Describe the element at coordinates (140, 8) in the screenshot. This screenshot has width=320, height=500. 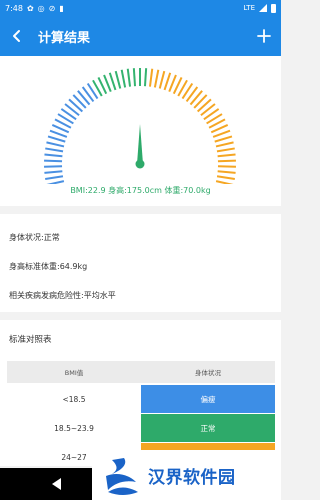
I see `status-bar: 7:48 ✿ ◎ ⊘ ▮ LTE` at that location.